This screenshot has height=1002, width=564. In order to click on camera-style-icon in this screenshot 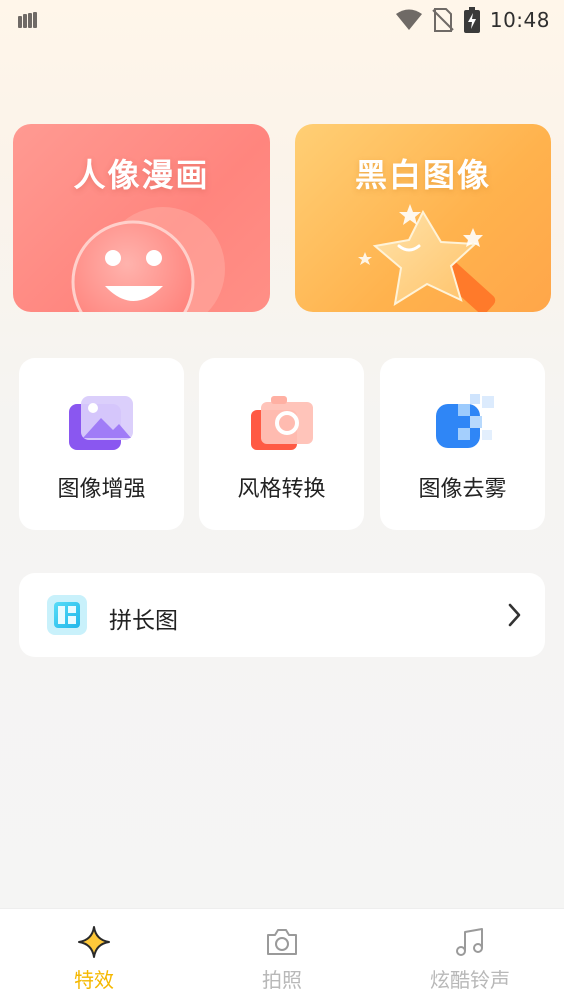, I will do `click(281, 423)`.